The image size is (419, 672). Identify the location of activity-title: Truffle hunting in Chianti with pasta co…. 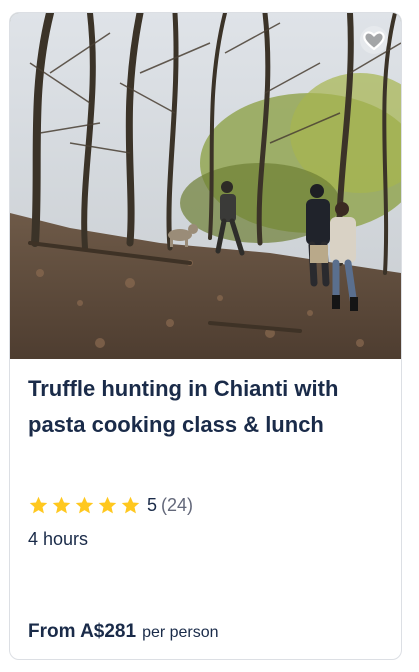
(208, 407).